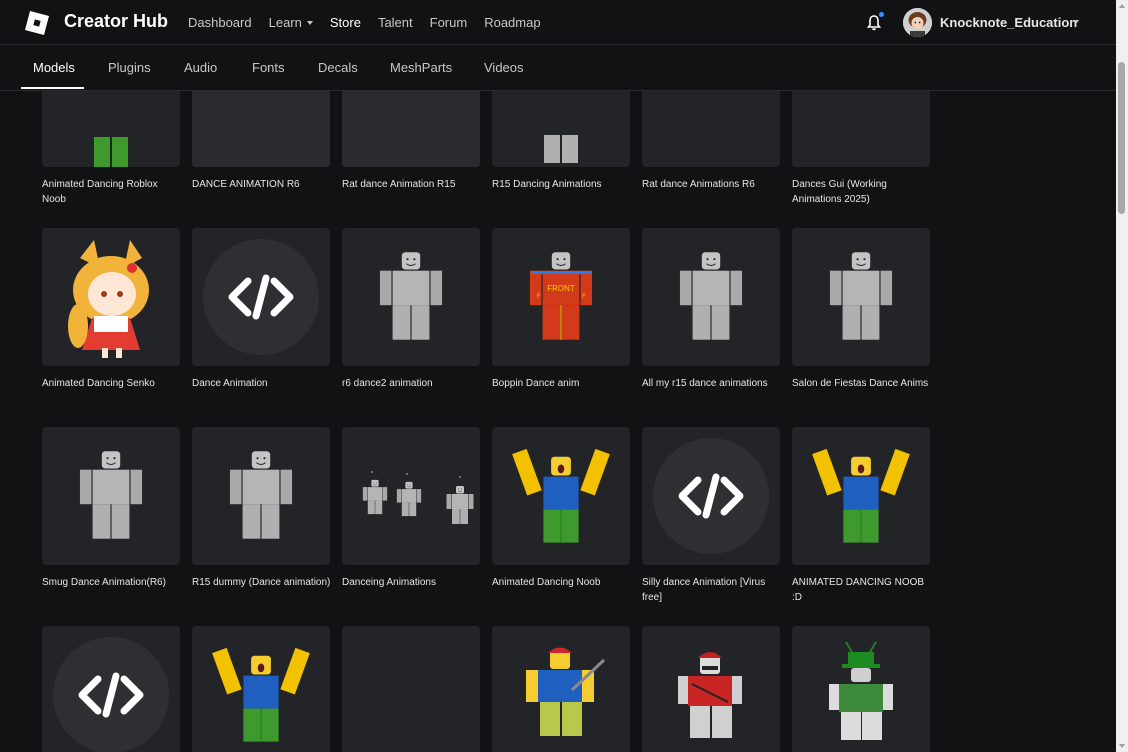  Describe the element at coordinates (285, 22) in the screenshot. I see `nav-label: Learn` at that location.